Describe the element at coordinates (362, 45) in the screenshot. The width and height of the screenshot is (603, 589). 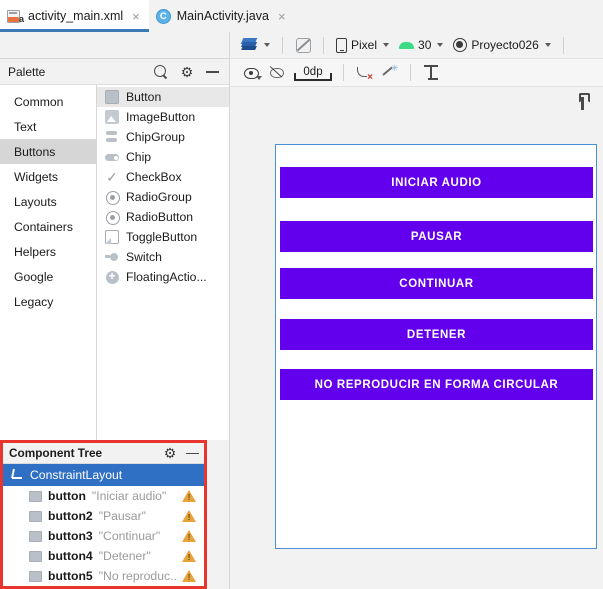
I see `device-selector: Pixel` at that location.